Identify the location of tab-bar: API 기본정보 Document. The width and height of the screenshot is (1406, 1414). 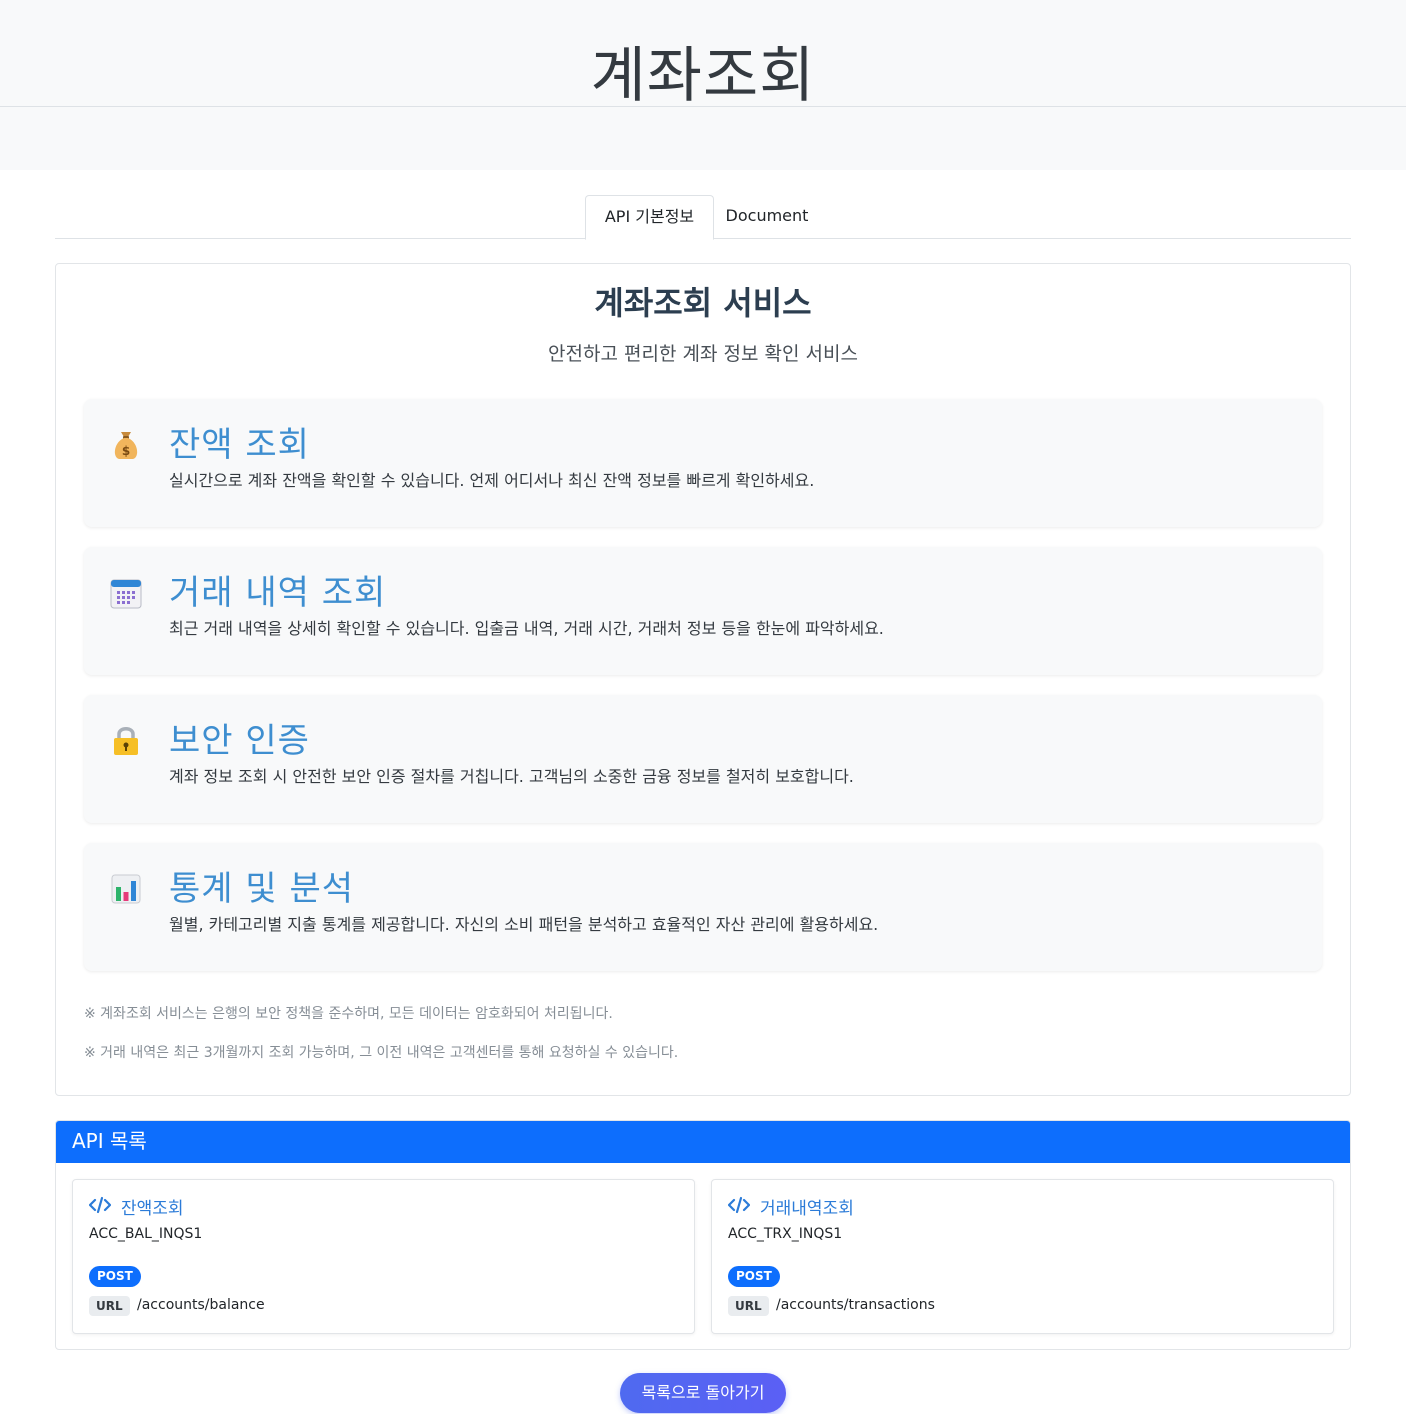
(703, 217).